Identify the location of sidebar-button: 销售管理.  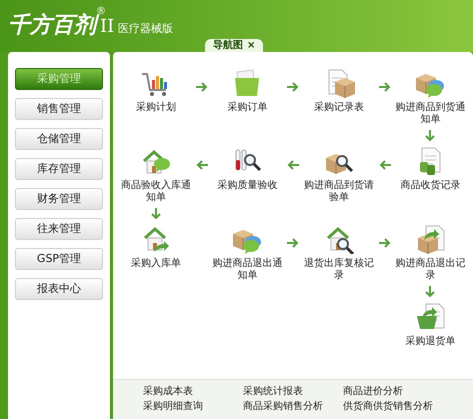
(59, 109).